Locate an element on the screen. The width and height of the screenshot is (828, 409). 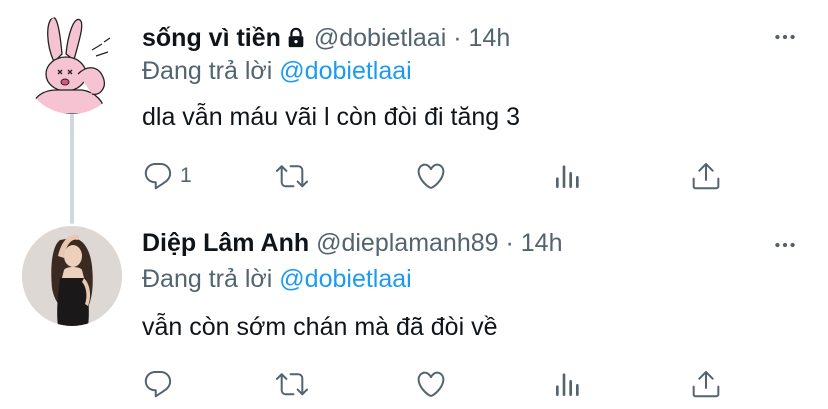
reply-count: 1 is located at coordinates (186, 175).